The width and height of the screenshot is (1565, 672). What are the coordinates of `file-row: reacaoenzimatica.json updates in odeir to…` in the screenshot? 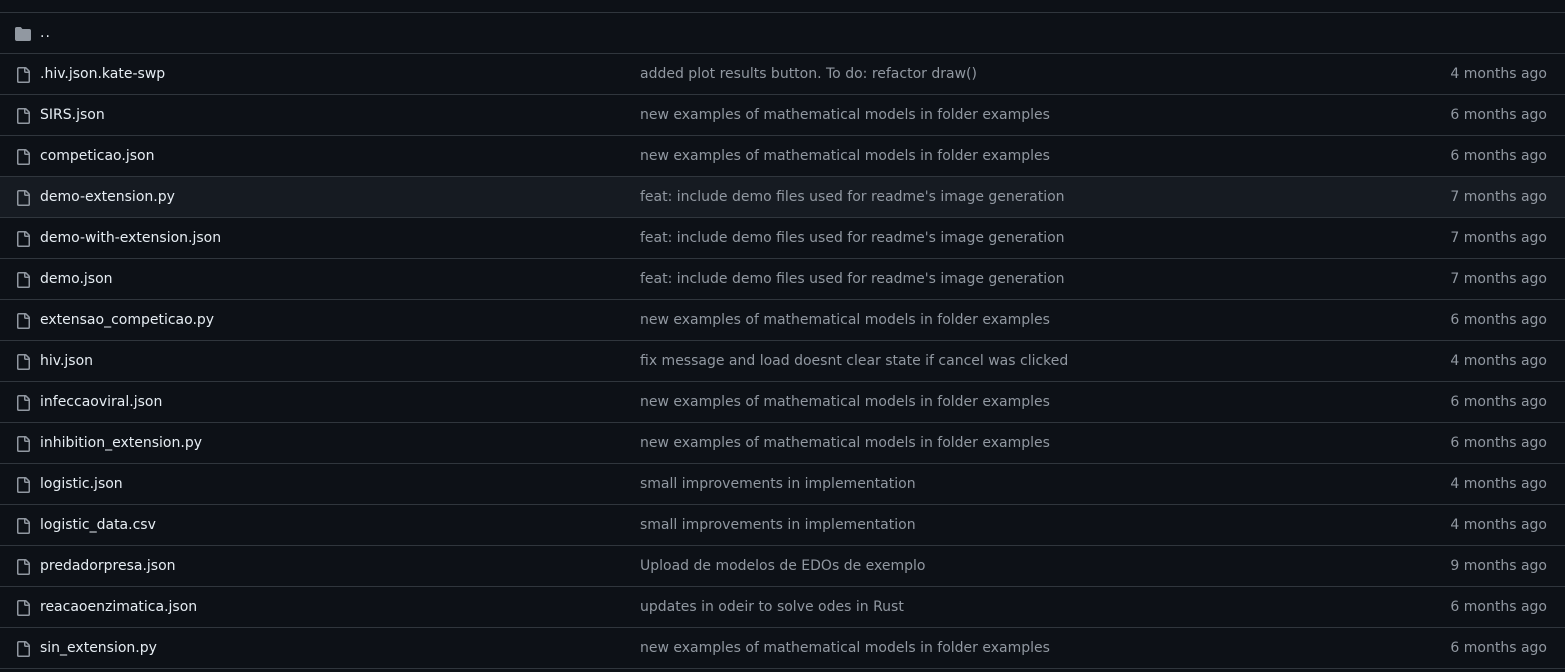 It's located at (782, 607).